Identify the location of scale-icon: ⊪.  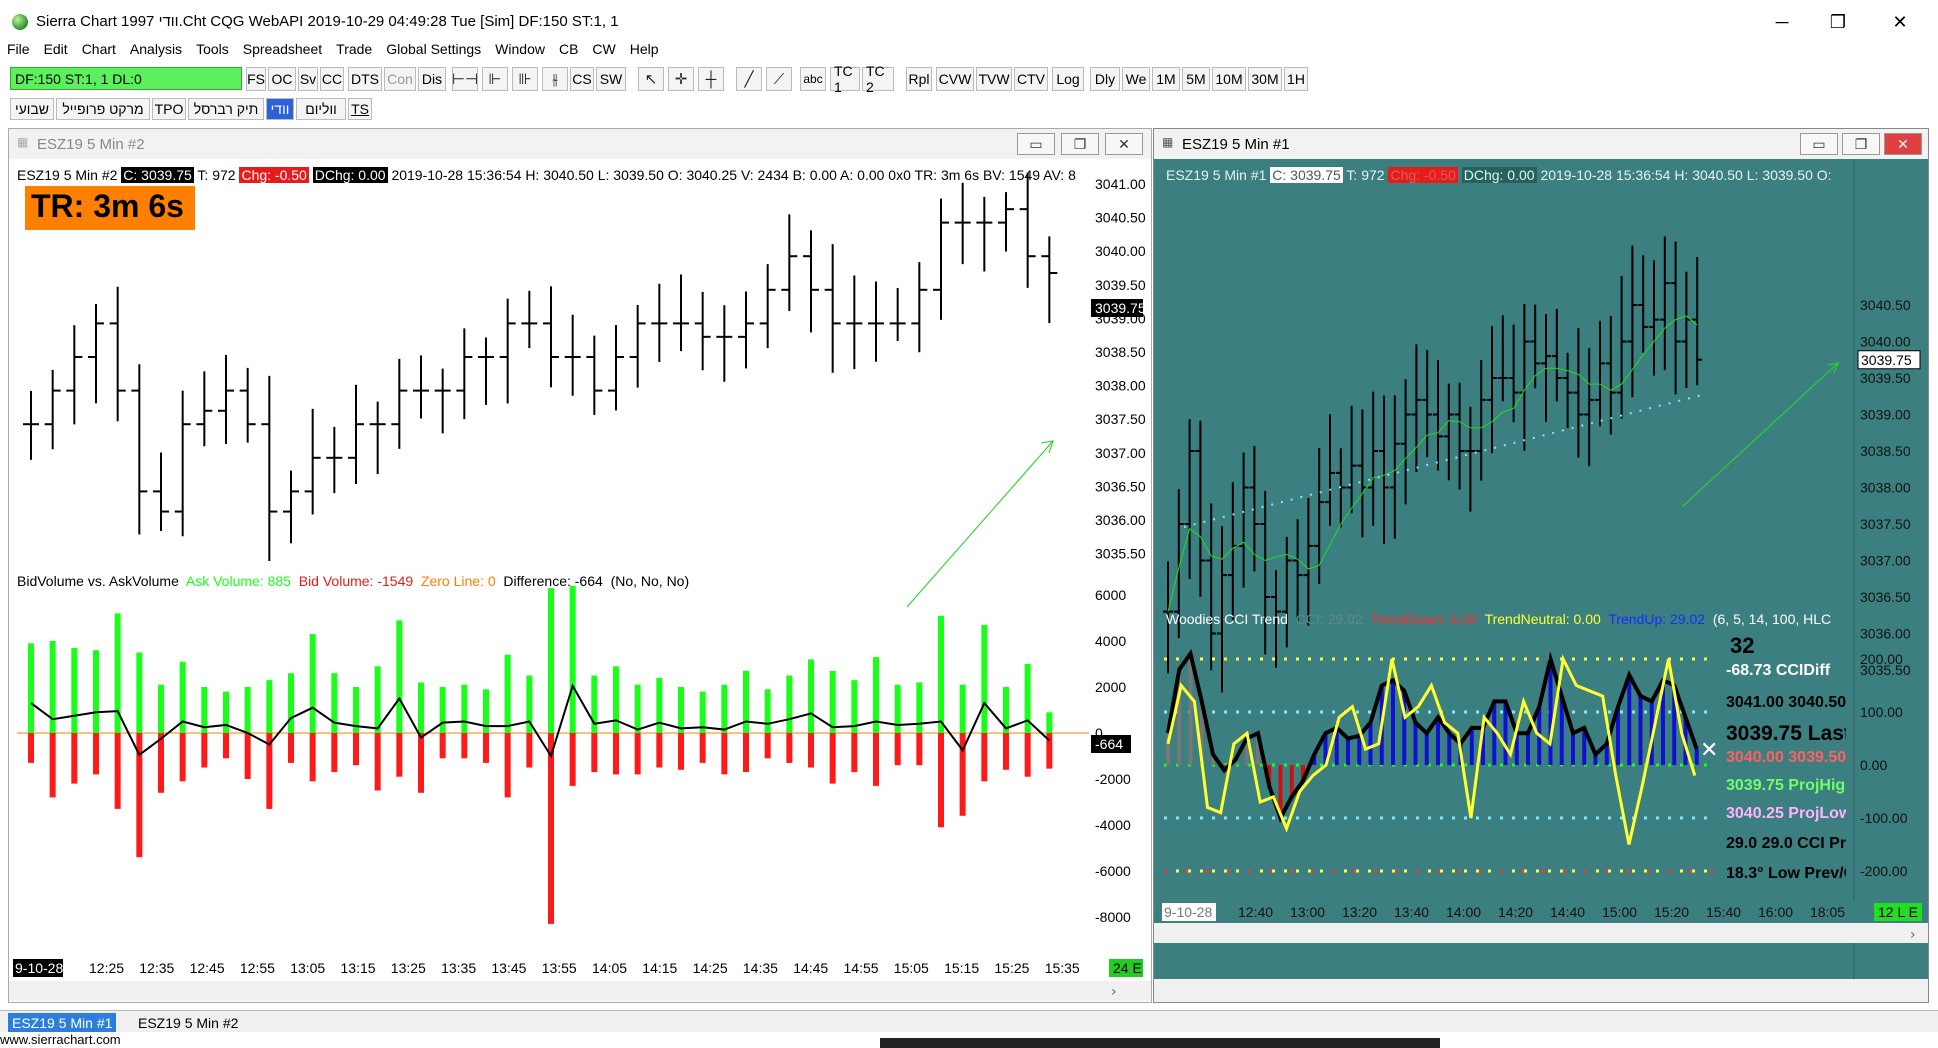
(525, 79).